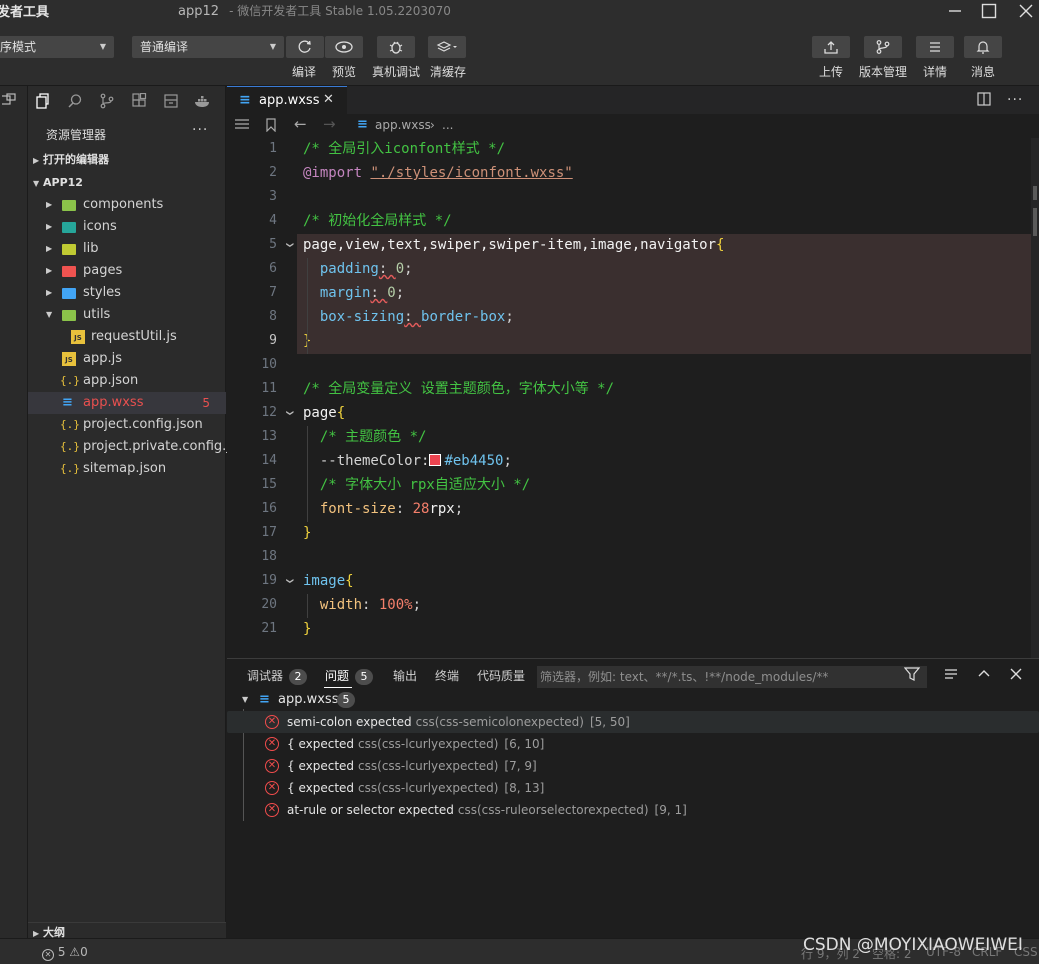 The width and height of the screenshot is (1039, 964). What do you see at coordinates (340, 11) in the screenshot?
I see `window-subtitle: - 微信开发者工具 Stable 1.05.2203070` at bounding box center [340, 11].